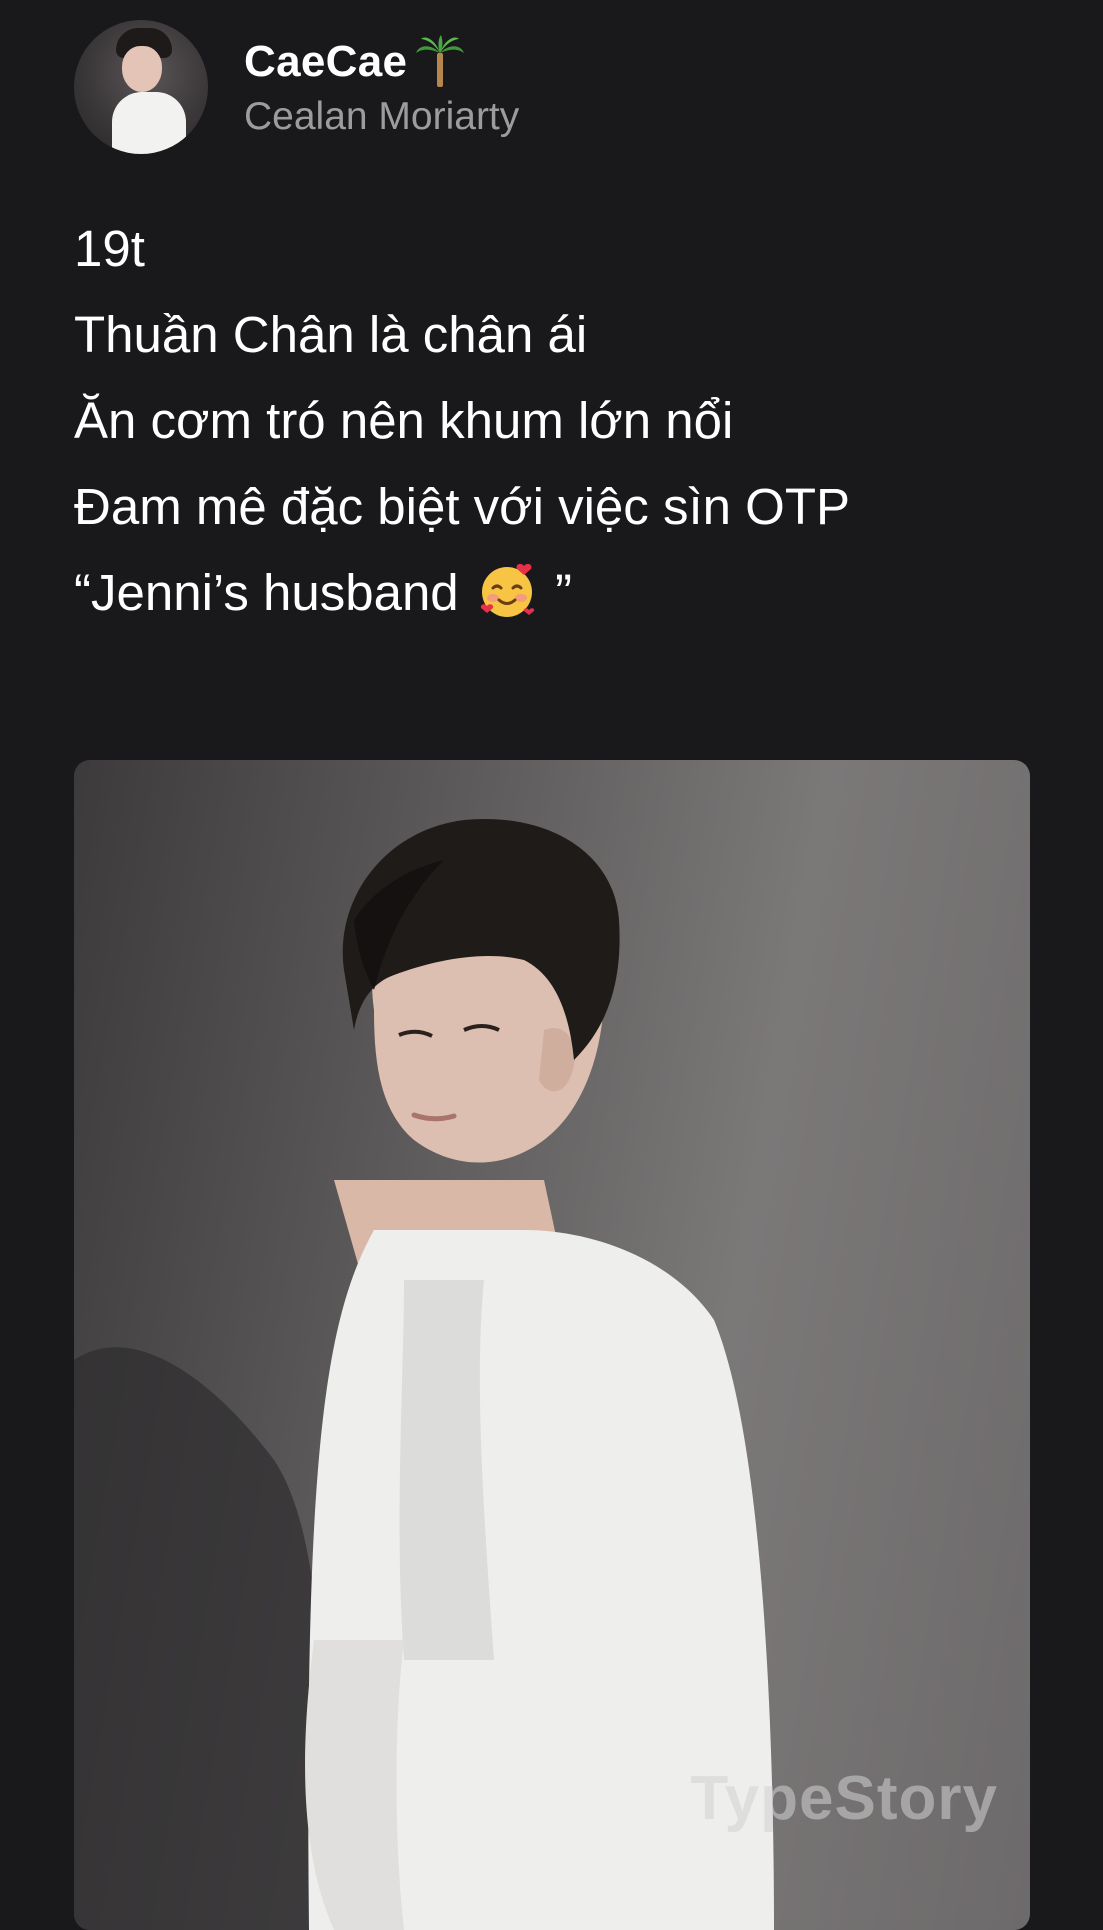 This screenshot has width=1103, height=1930. Describe the element at coordinates (149, 123) in the screenshot. I see `avatar-shirt` at that location.